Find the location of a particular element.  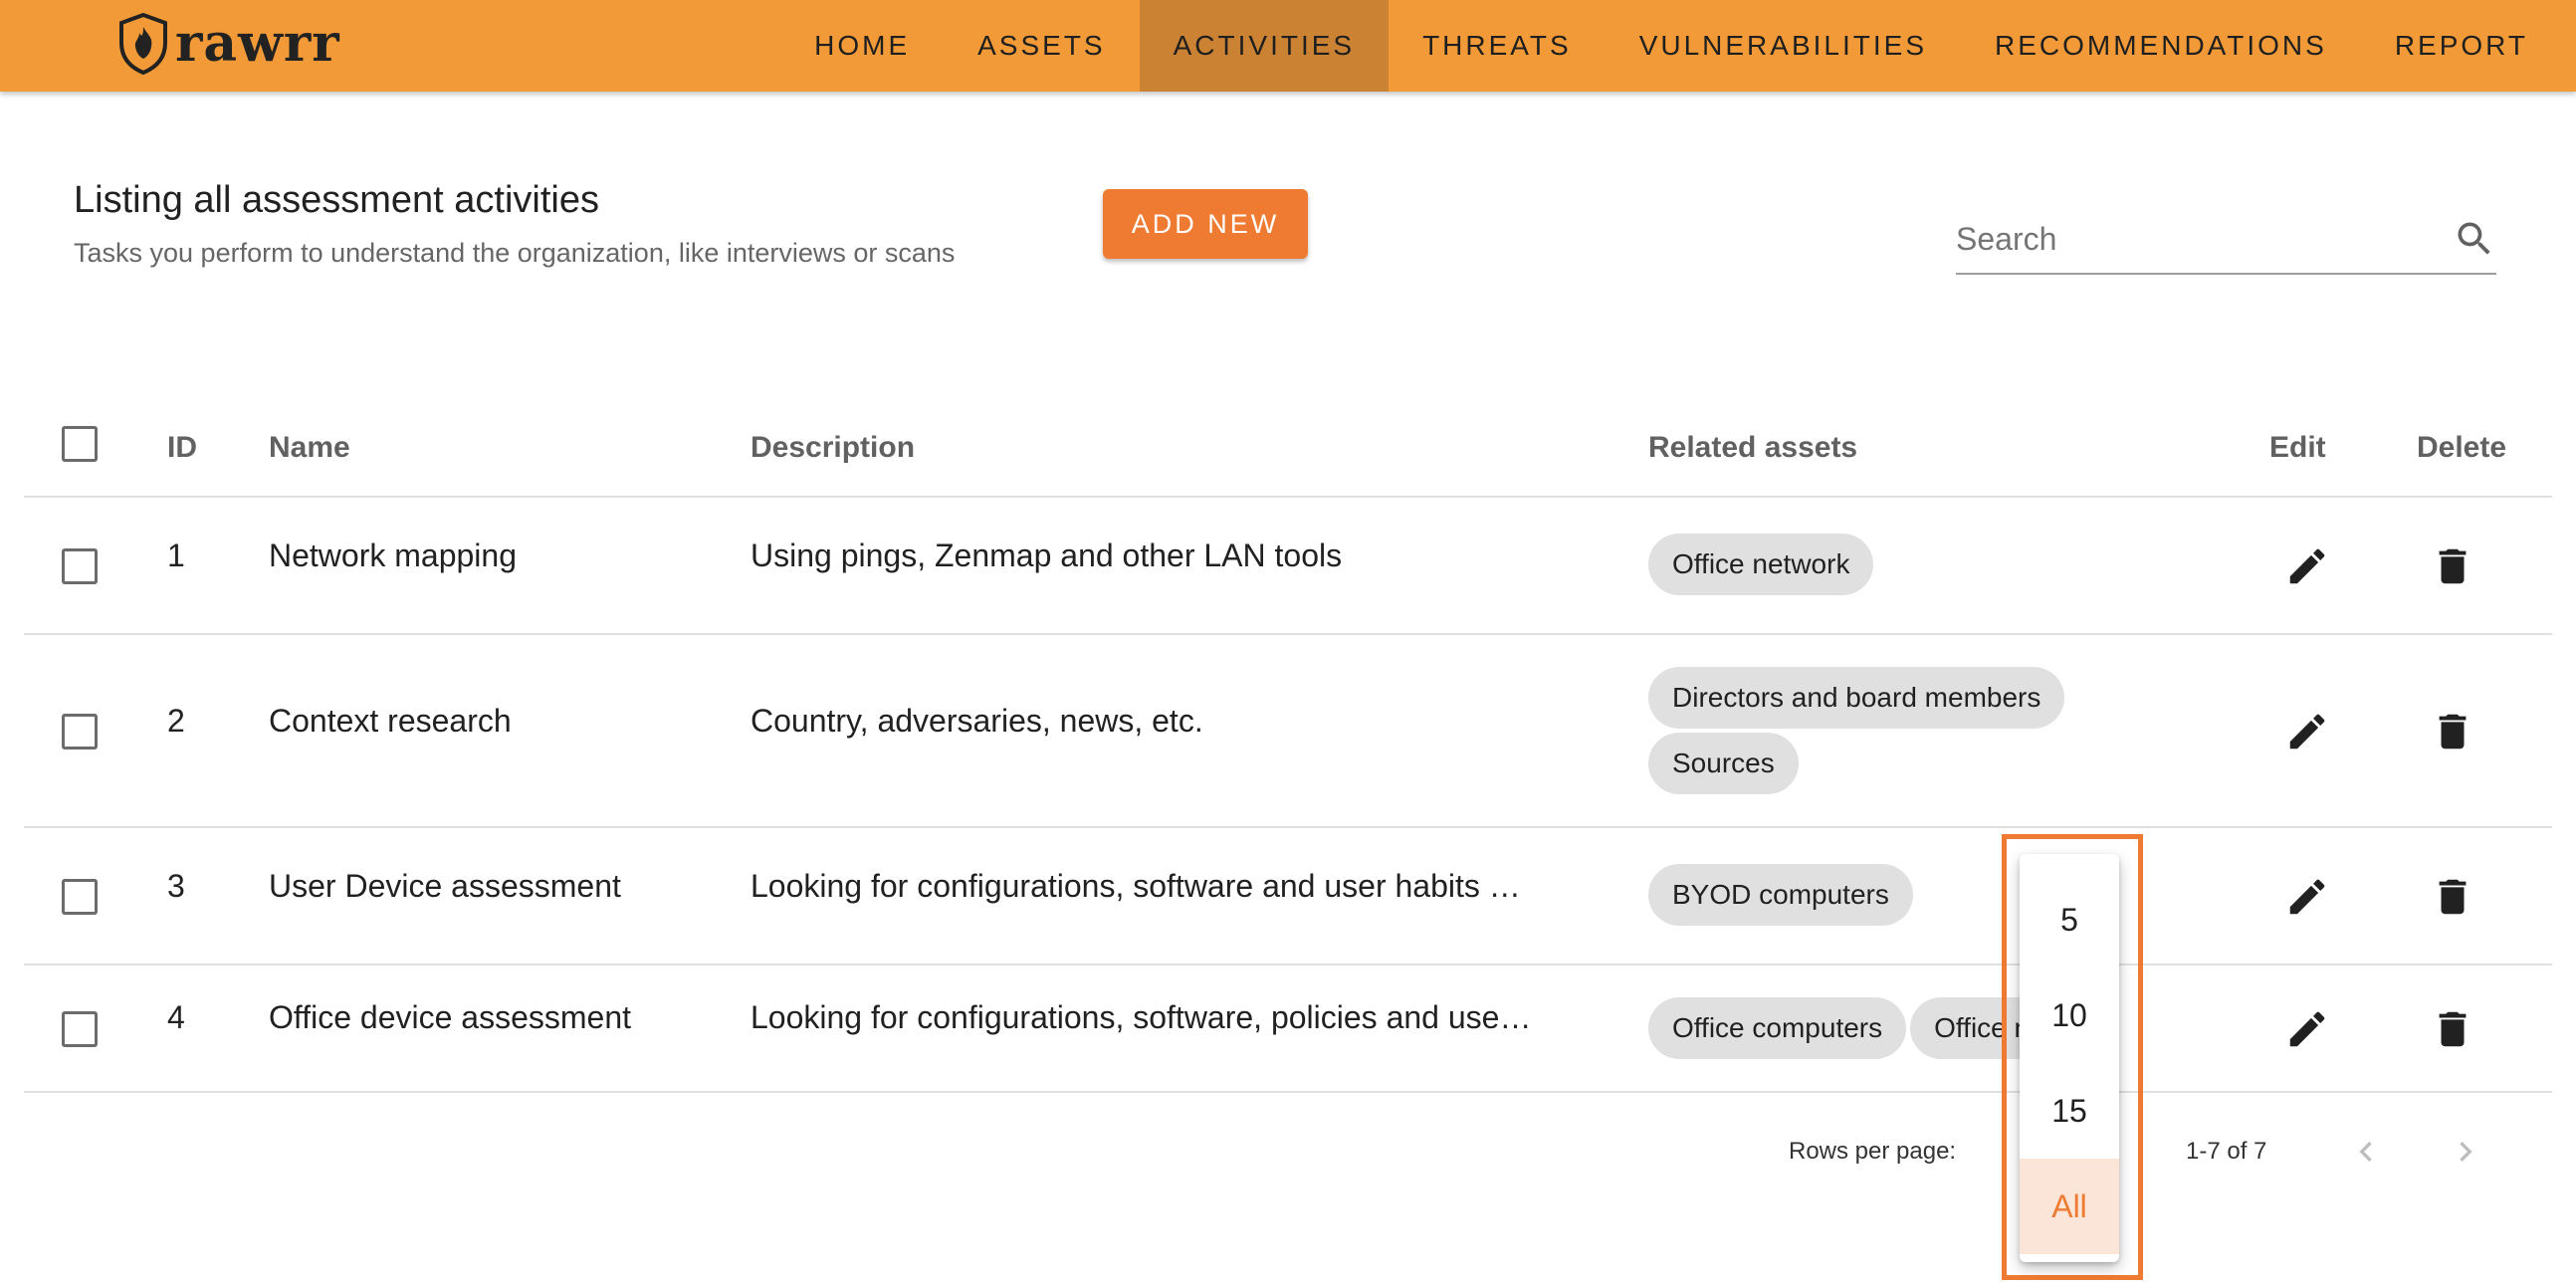

asset-chip: Office network is located at coordinates (1761, 564).